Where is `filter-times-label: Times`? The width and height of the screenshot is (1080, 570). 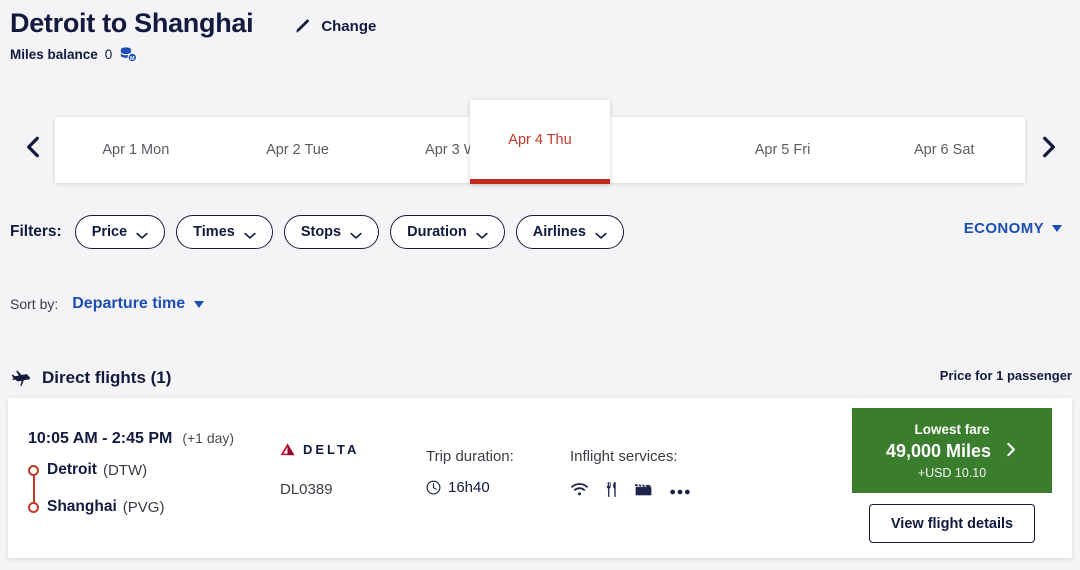 filter-times-label: Times is located at coordinates (214, 232).